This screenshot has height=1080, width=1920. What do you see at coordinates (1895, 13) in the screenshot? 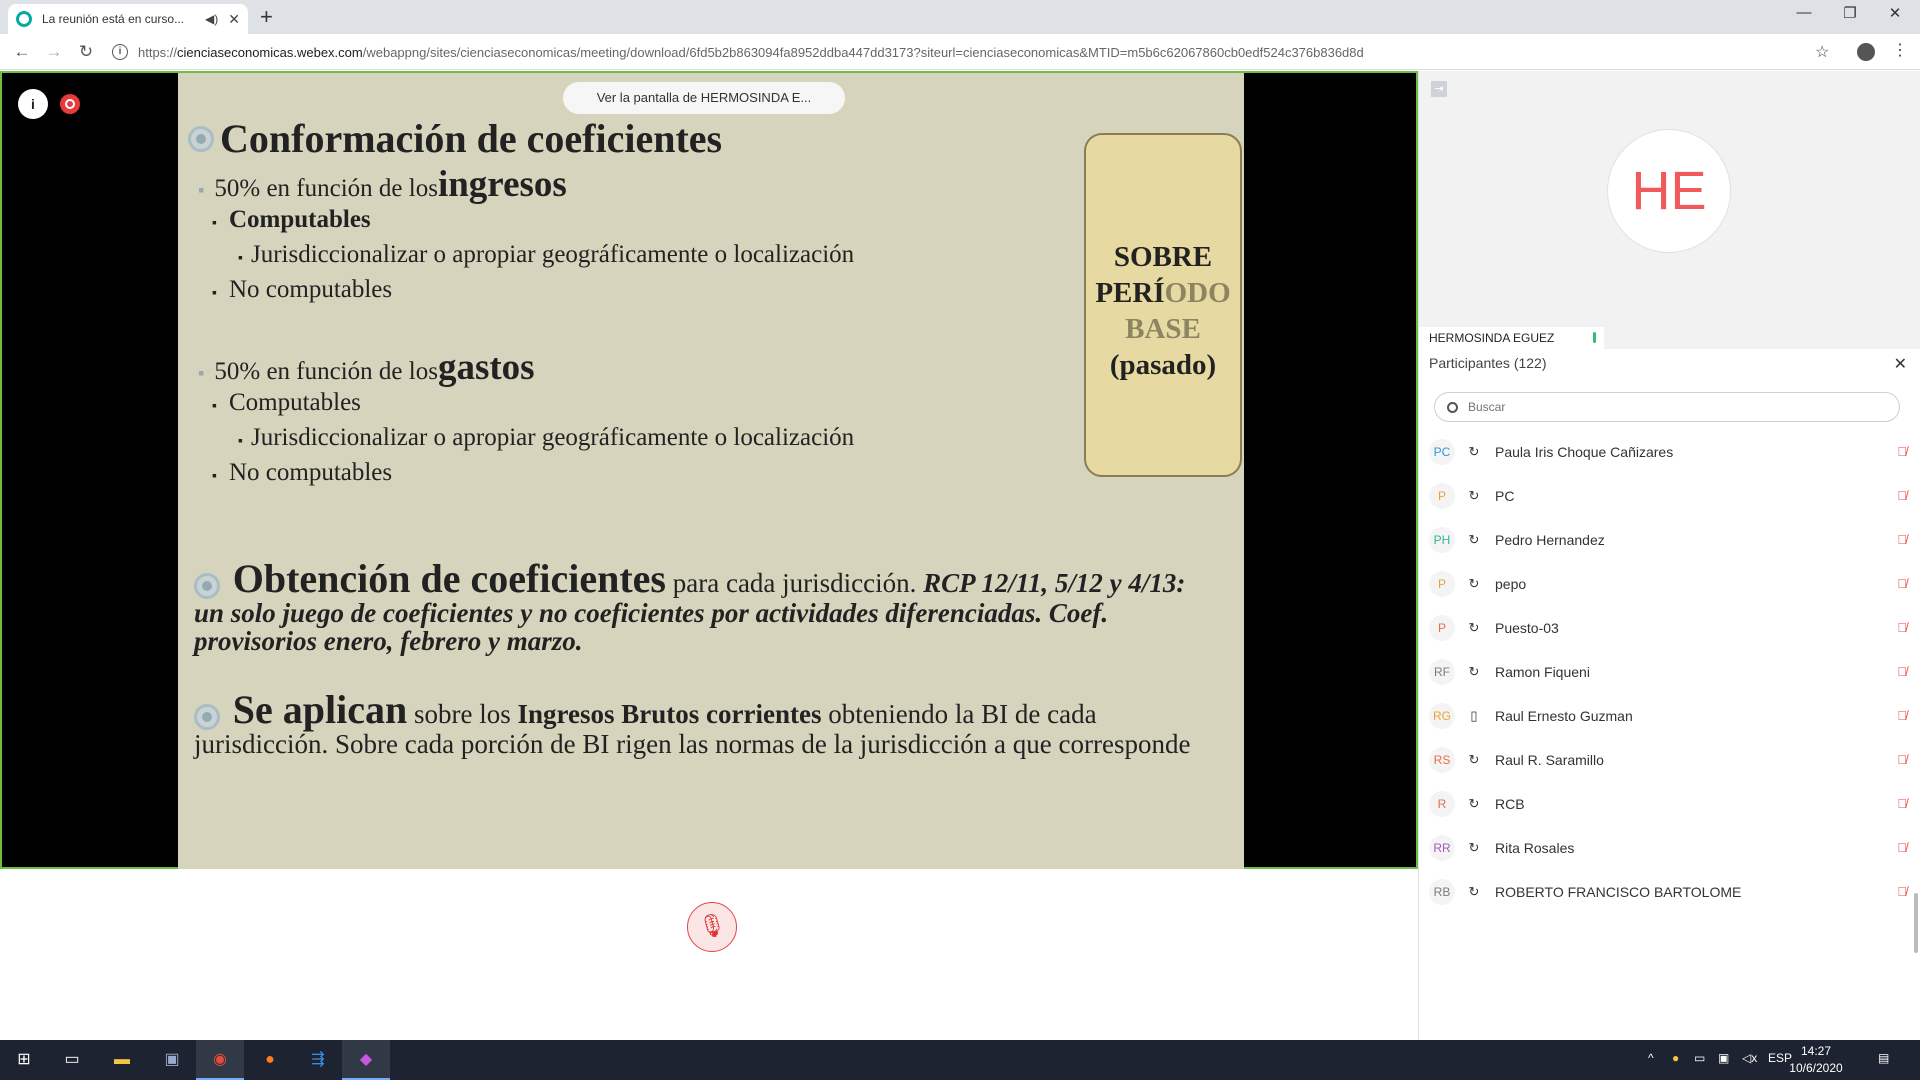
I see `close-window-button: ✕` at bounding box center [1895, 13].